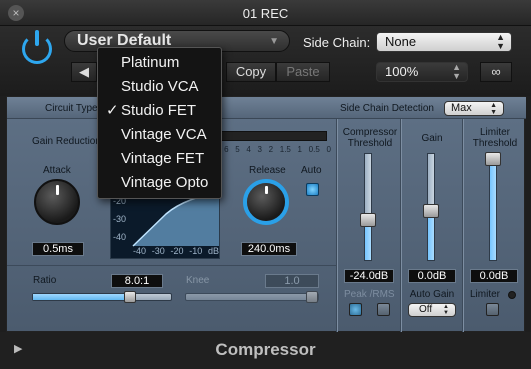 The width and height of the screenshot is (531, 369). What do you see at coordinates (422, 72) in the screenshot?
I see `zoom-select: 100% ▲ ▼` at bounding box center [422, 72].